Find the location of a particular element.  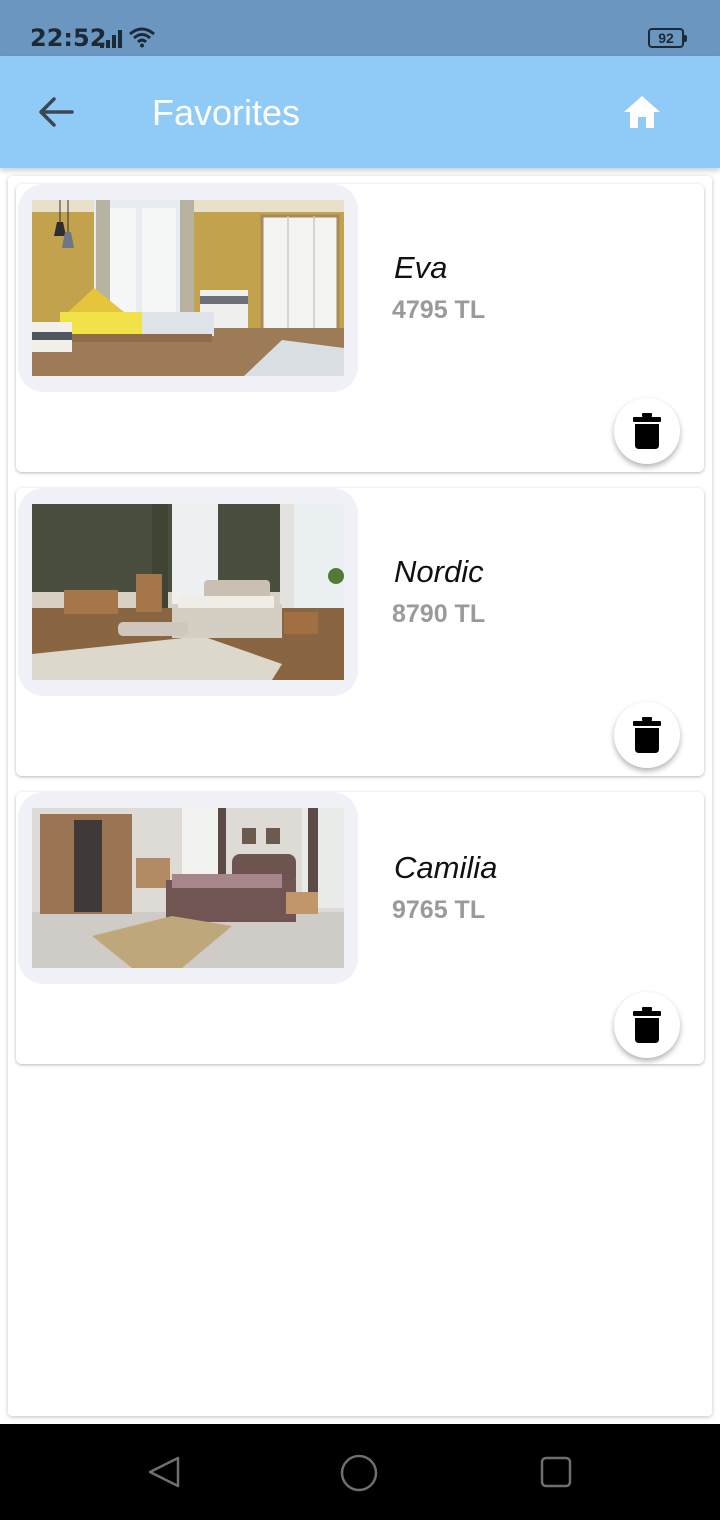

nav-recents-icon is located at coordinates (556, 1472).